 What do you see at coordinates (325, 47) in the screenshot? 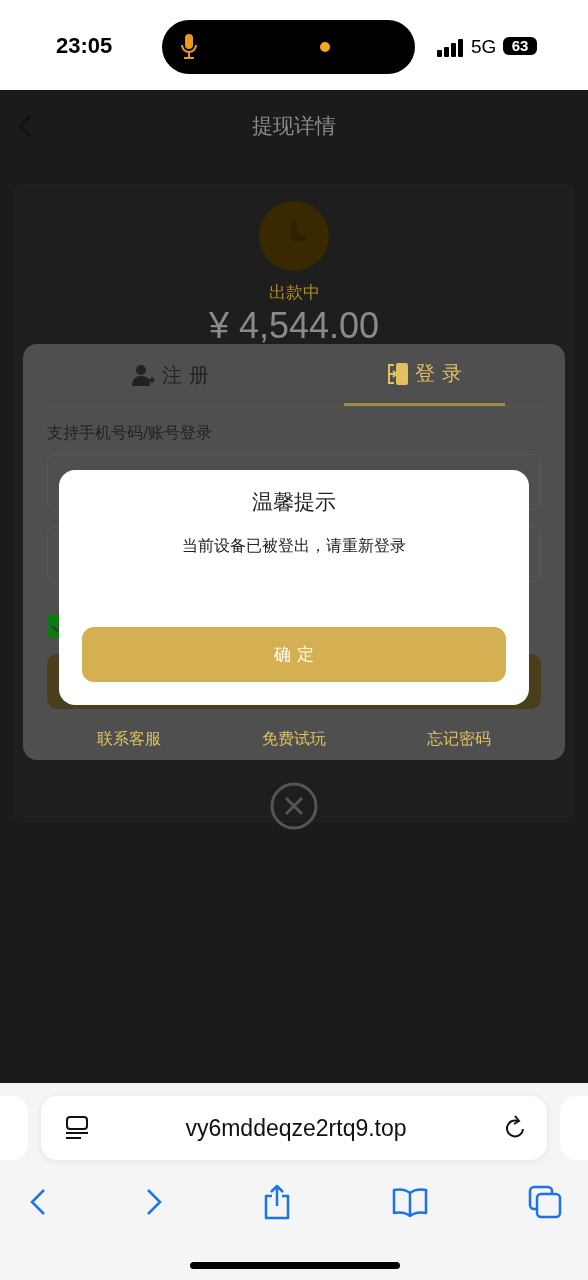
I see `recording-dot` at bounding box center [325, 47].